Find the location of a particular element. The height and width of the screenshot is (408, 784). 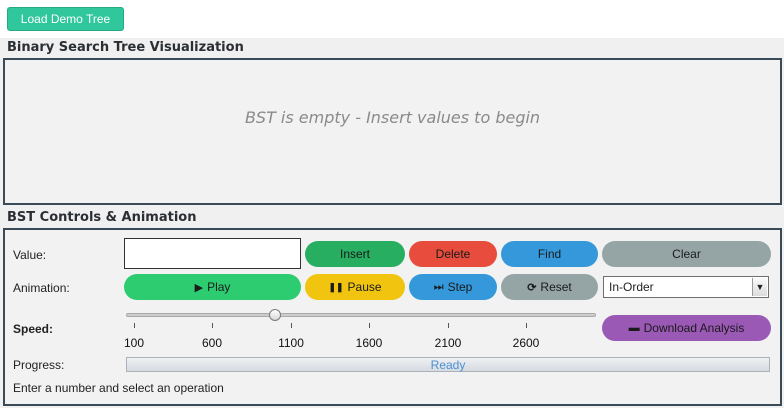

value-input is located at coordinates (212, 253).